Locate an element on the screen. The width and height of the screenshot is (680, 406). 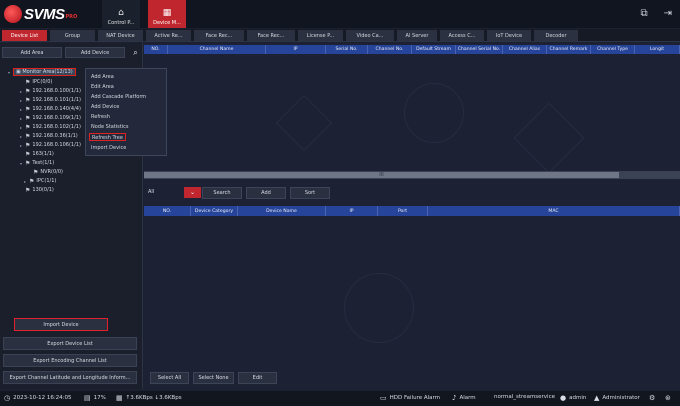
column-header: NO. is located at coordinates (156, 49).